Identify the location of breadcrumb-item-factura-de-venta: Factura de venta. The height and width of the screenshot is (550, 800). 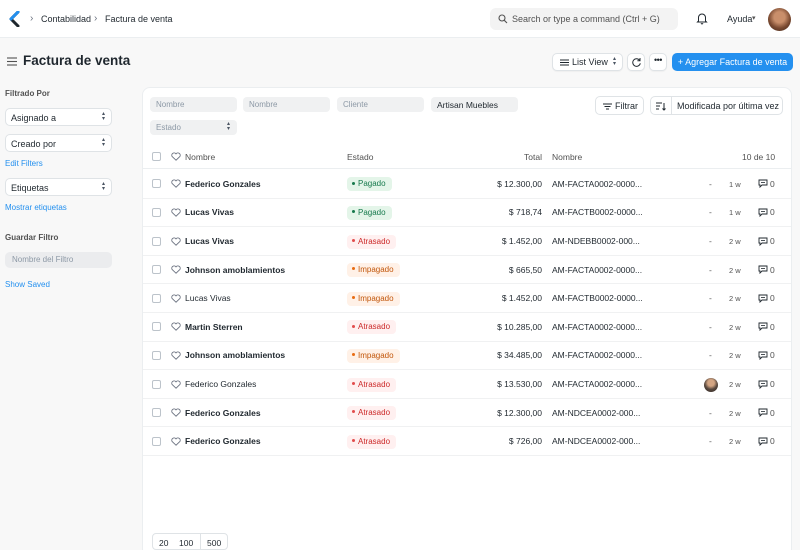
(139, 19).